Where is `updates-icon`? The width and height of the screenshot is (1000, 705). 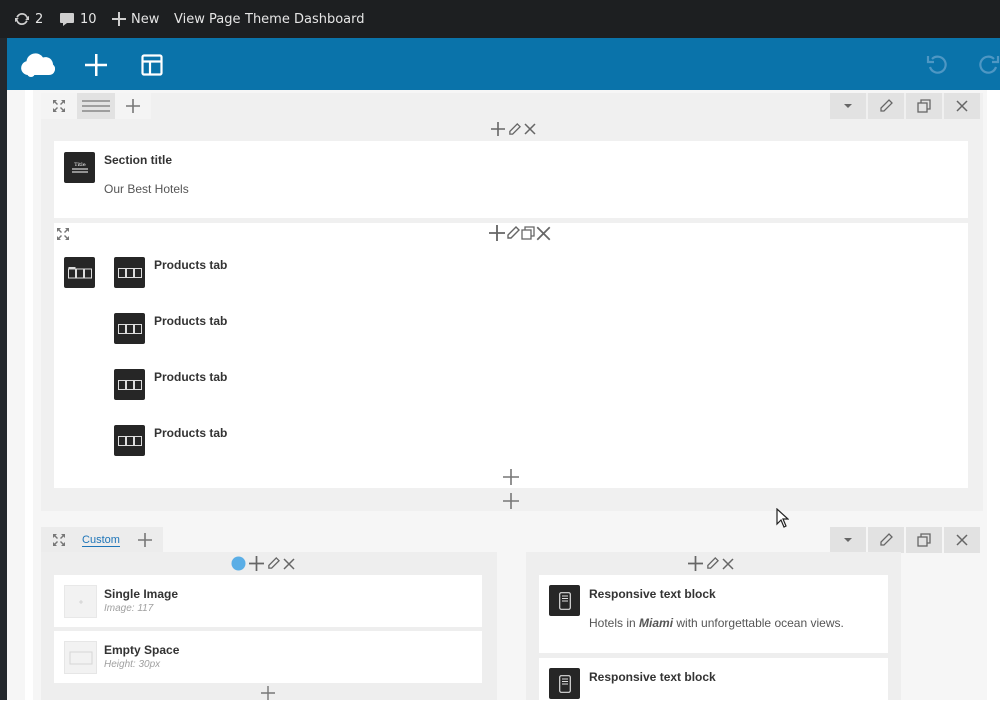 updates-icon is located at coordinates (22, 19).